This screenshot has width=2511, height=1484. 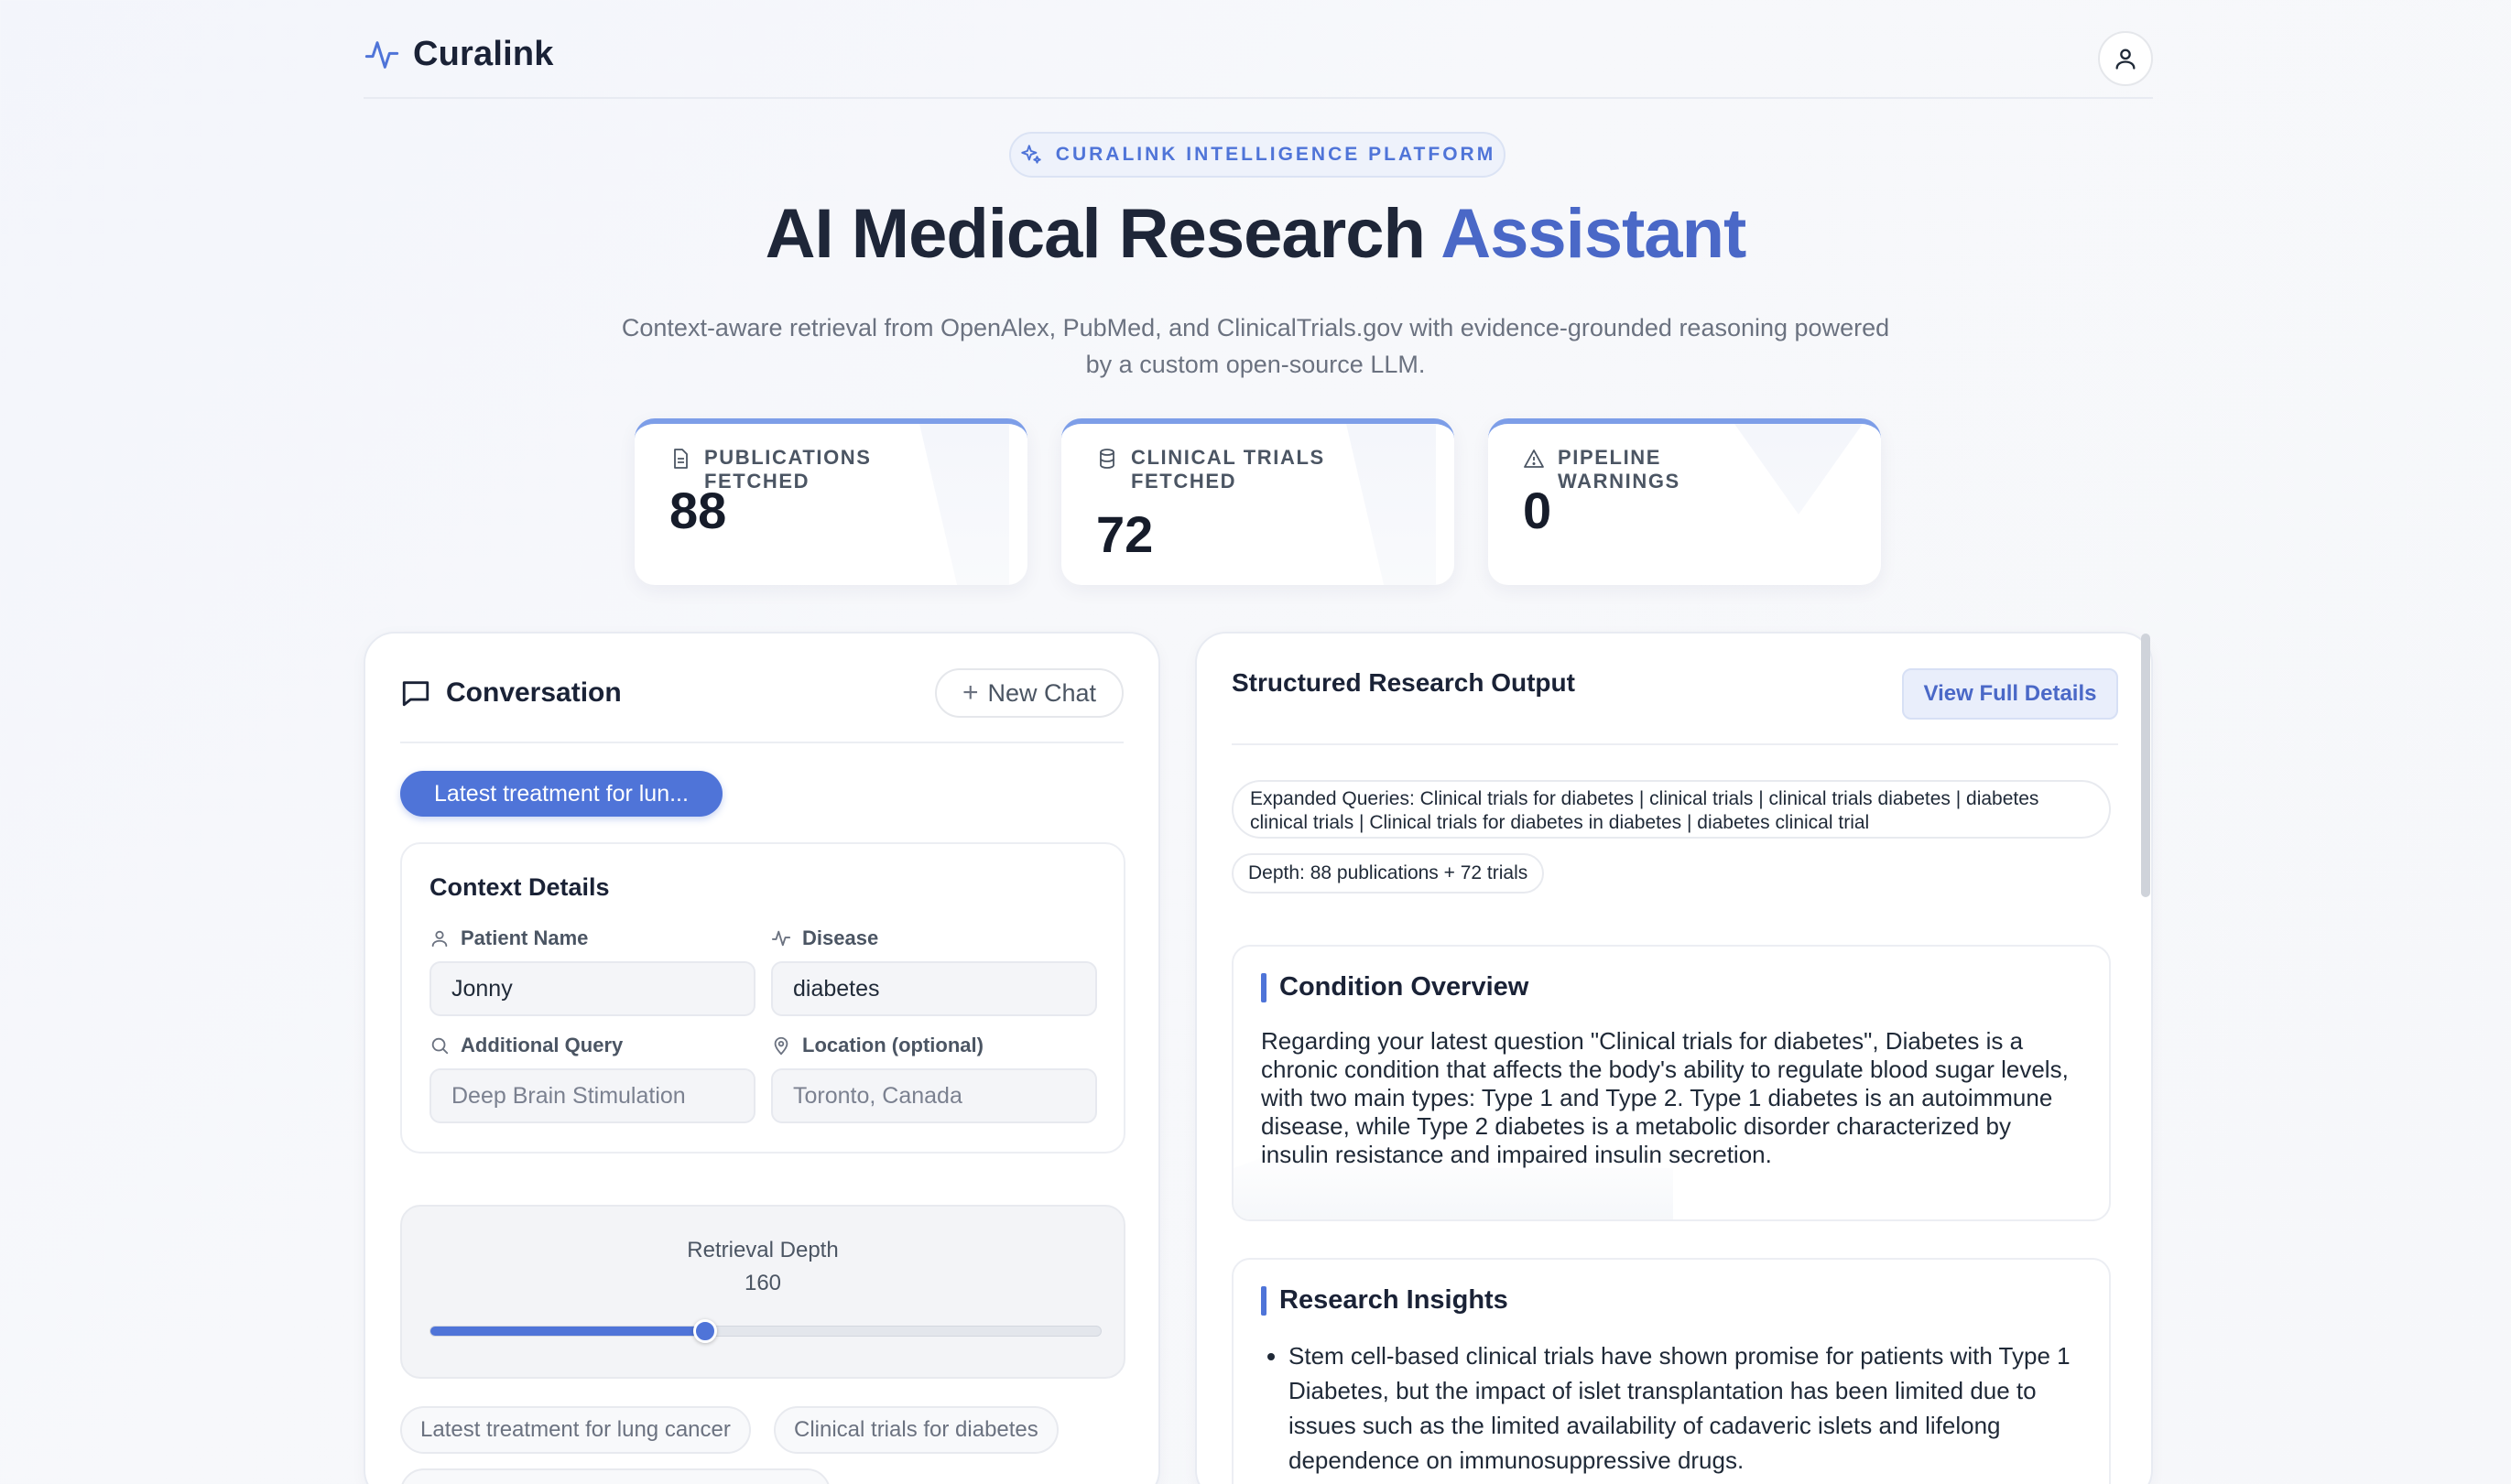 What do you see at coordinates (1393, 1300) in the screenshot?
I see `research-insights-title: Research Insights` at bounding box center [1393, 1300].